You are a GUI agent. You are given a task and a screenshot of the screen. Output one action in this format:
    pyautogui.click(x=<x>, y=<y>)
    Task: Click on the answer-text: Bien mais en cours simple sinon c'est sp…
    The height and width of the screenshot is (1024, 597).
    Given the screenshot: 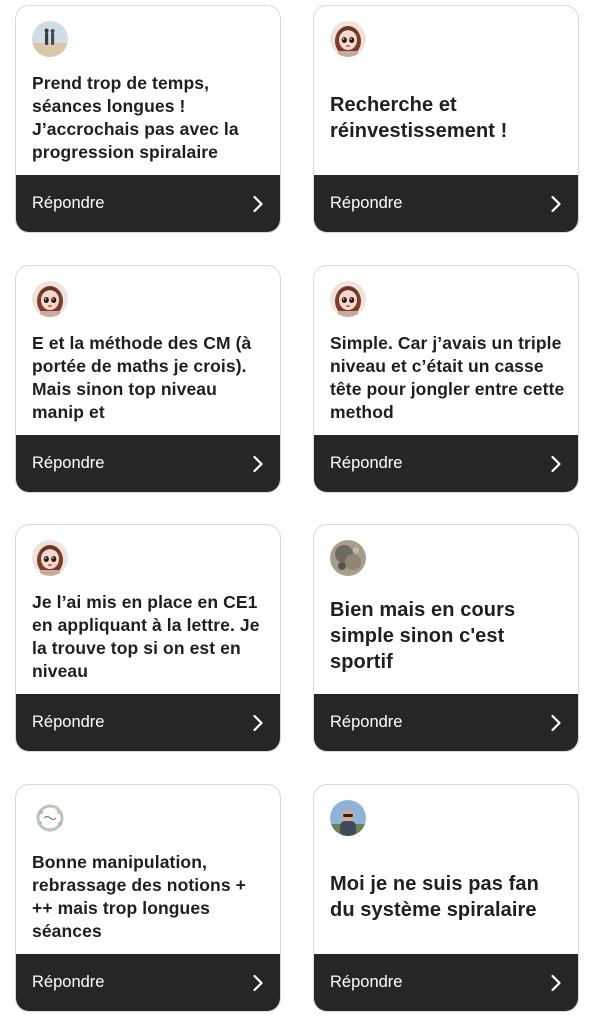 What is the action you would take?
    pyautogui.click(x=423, y=636)
    